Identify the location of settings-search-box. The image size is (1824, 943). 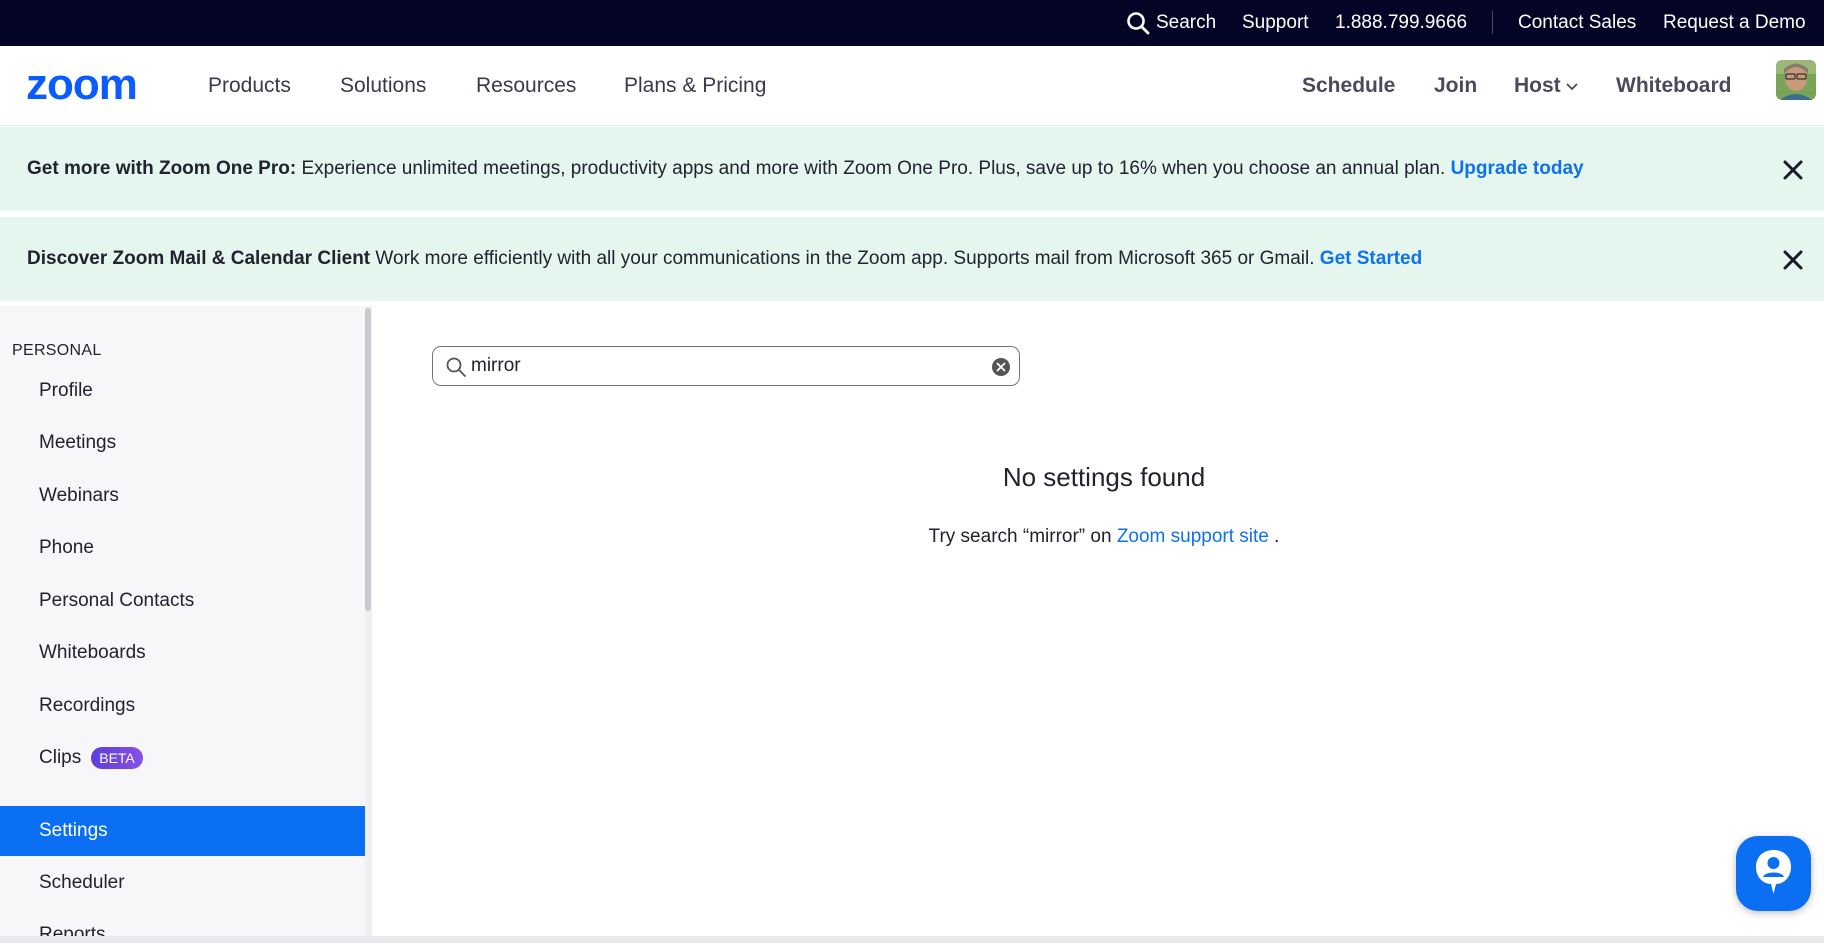
(726, 366).